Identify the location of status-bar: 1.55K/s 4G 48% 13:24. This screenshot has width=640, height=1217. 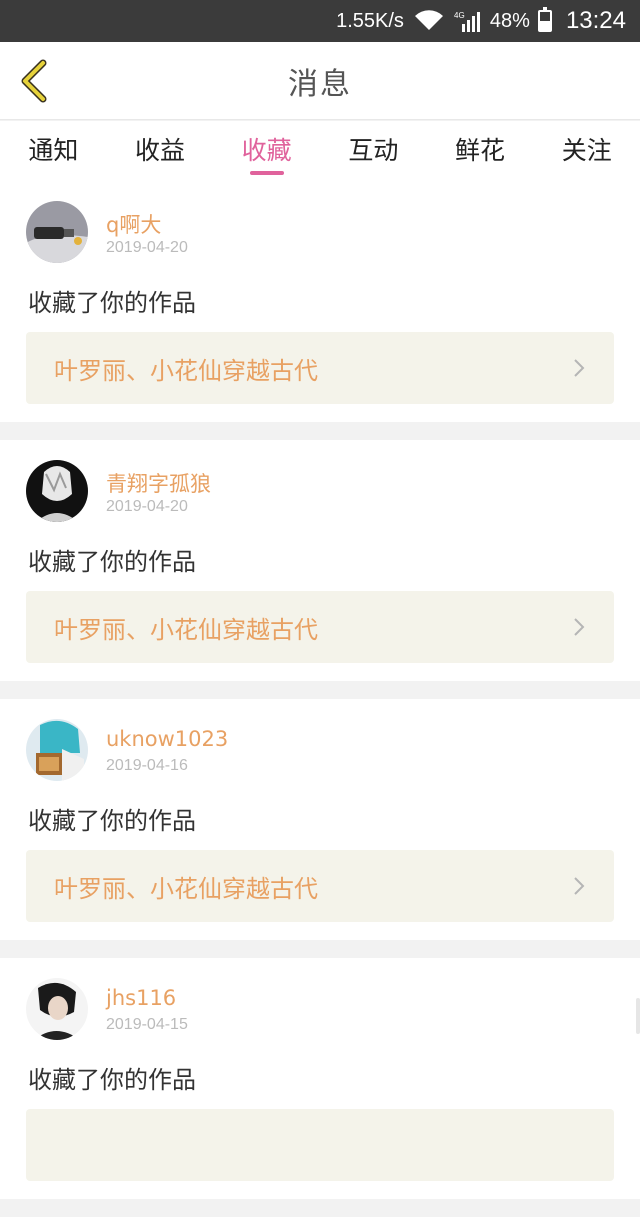
(320, 21).